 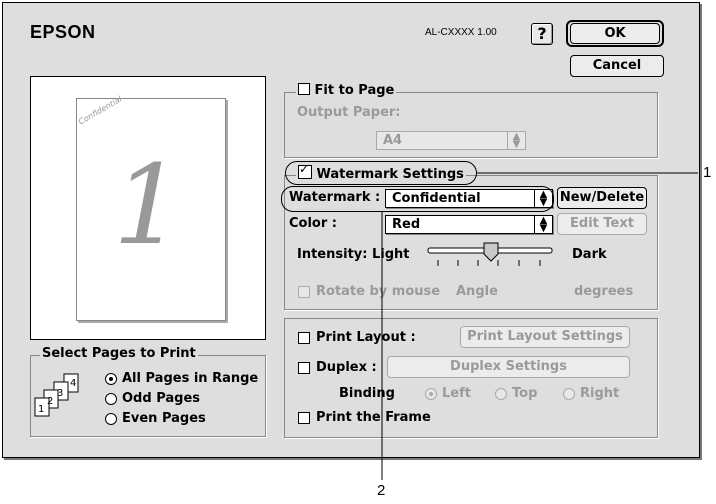 What do you see at coordinates (381, 490) in the screenshot?
I see `callout-2-number: 2` at bounding box center [381, 490].